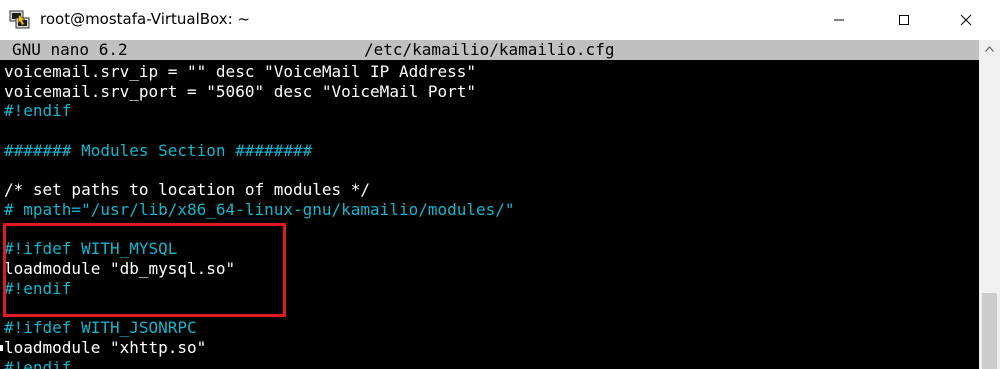 This screenshot has height=369, width=1000. I want to click on scroll-up-button, so click(989, 49).